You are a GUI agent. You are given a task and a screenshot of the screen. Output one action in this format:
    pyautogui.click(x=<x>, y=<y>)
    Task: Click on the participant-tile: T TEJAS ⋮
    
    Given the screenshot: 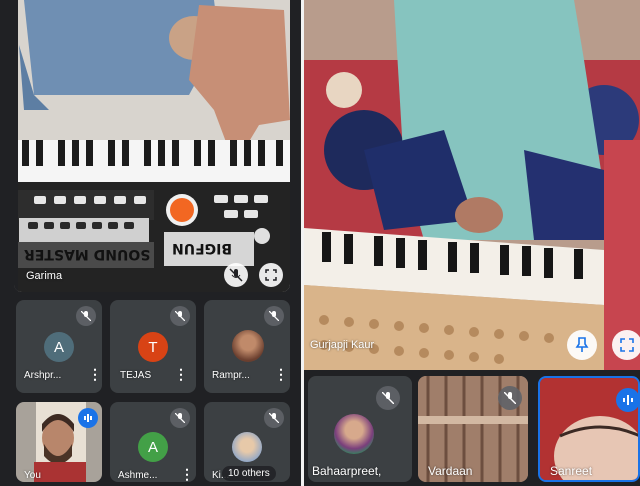 What is the action you would take?
    pyautogui.click(x=153, y=346)
    